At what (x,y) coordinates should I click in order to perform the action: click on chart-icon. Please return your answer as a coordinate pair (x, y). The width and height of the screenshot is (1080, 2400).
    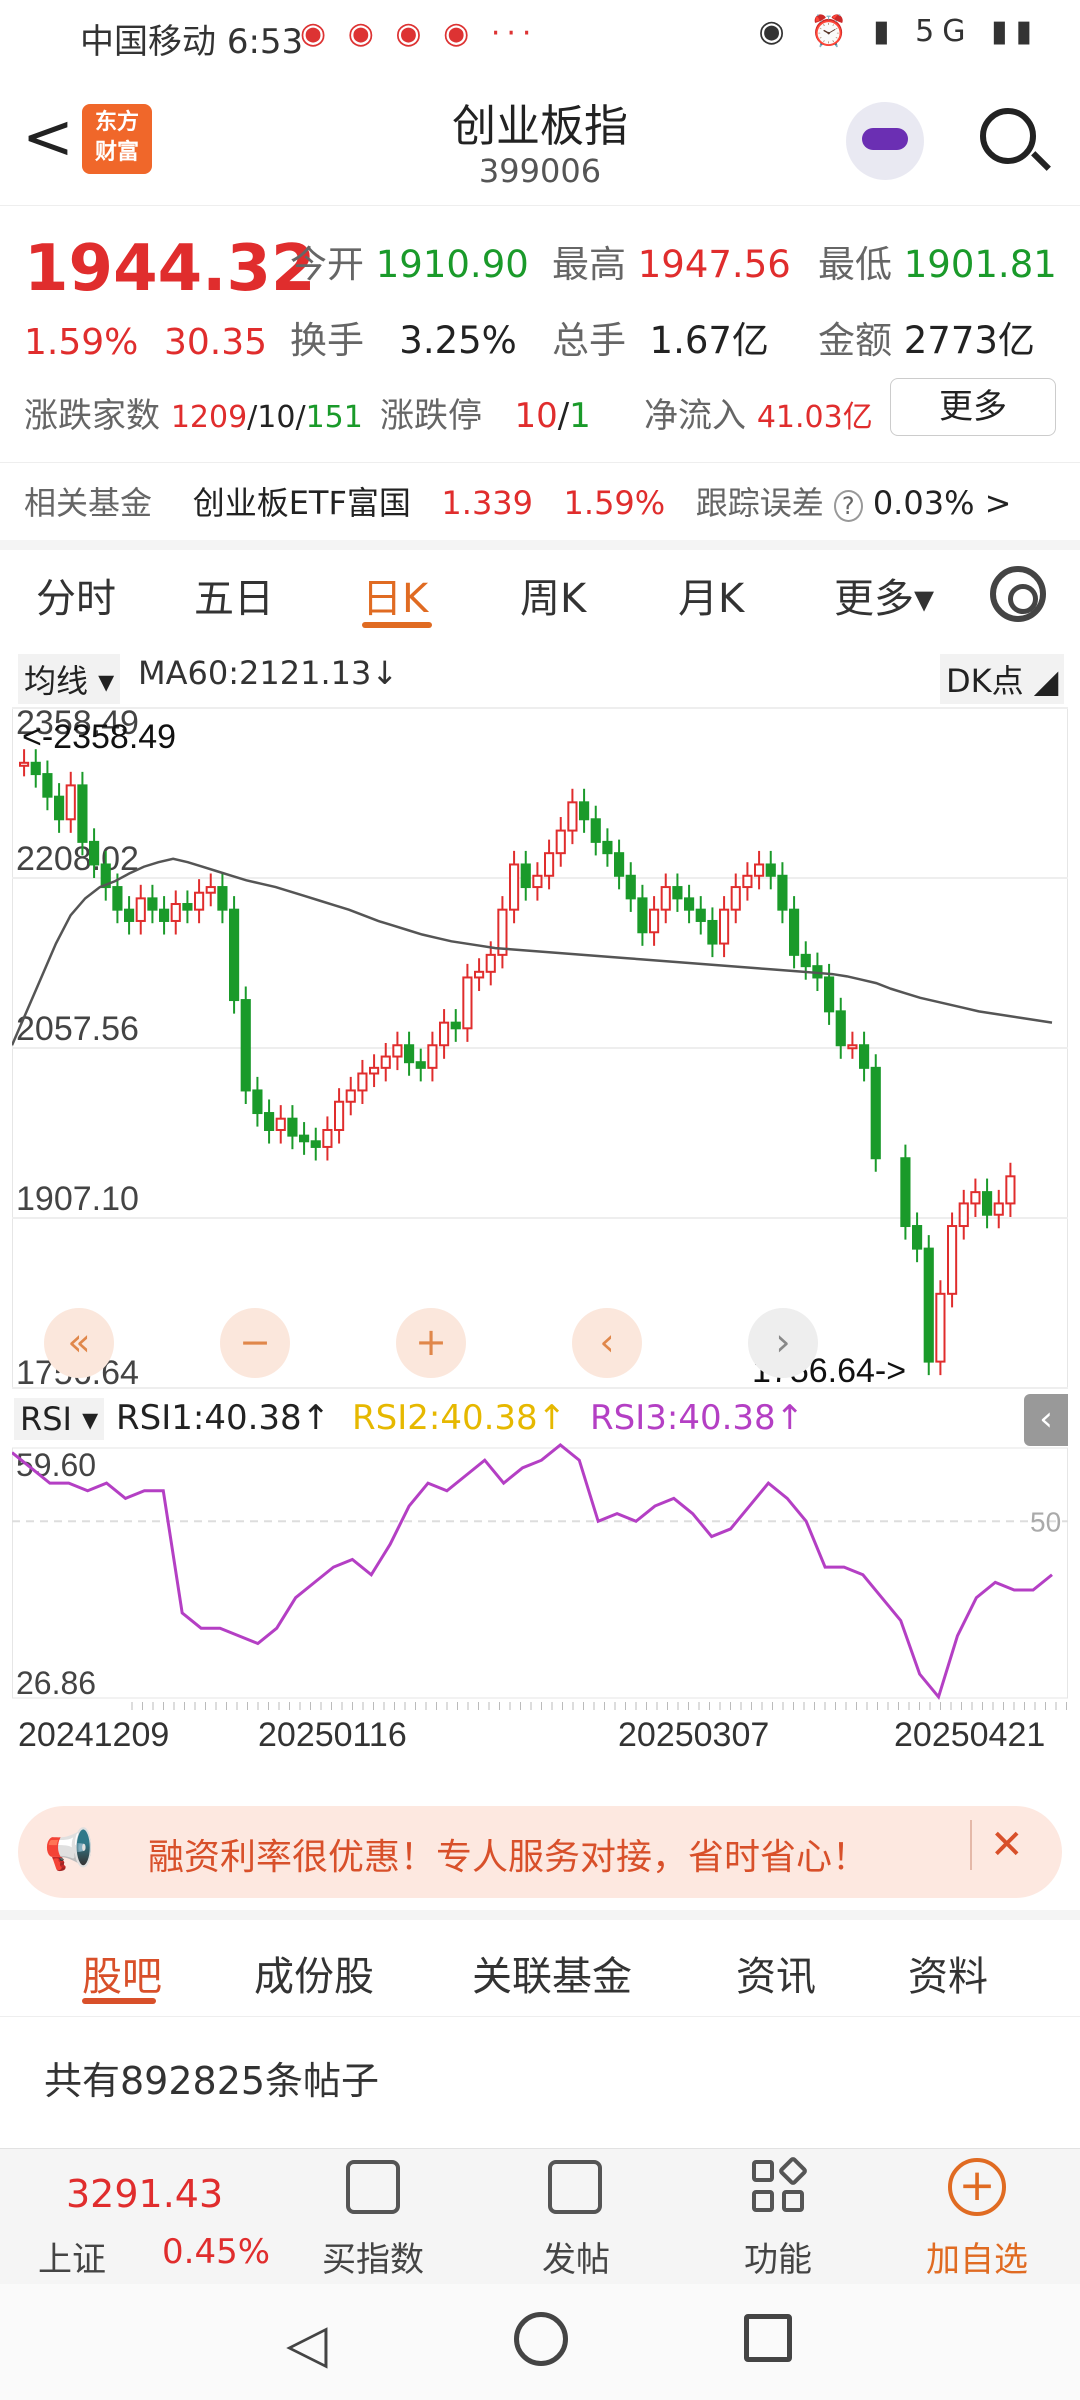
    Looking at the image, I should click on (373, 2187).